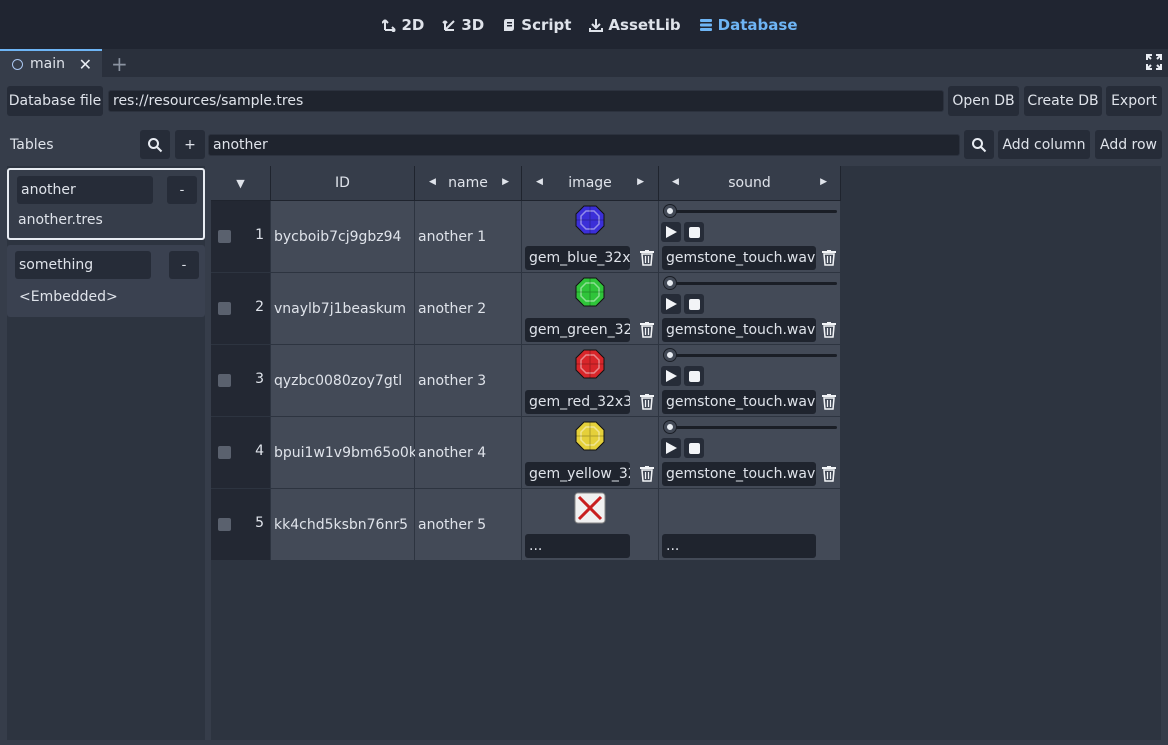 The height and width of the screenshot is (745, 1168). What do you see at coordinates (590, 453) in the screenshot?
I see `image-cell: gem_yellow_32` at bounding box center [590, 453].